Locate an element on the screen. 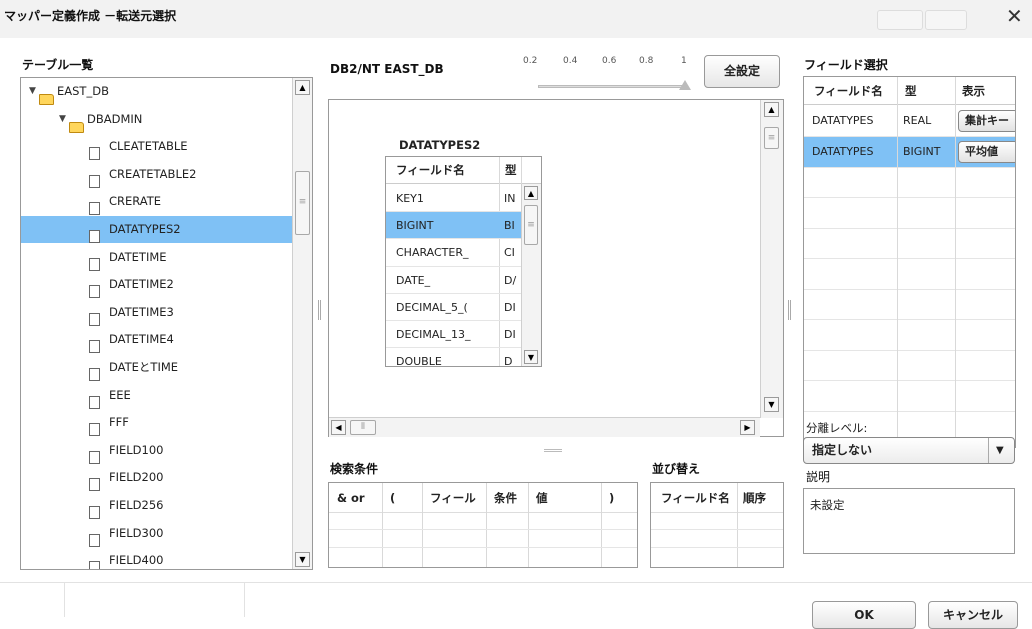 Image resolution: width=1032 pixels, height=629 pixels. sort-grid: フィールド名 順序 is located at coordinates (717, 525).